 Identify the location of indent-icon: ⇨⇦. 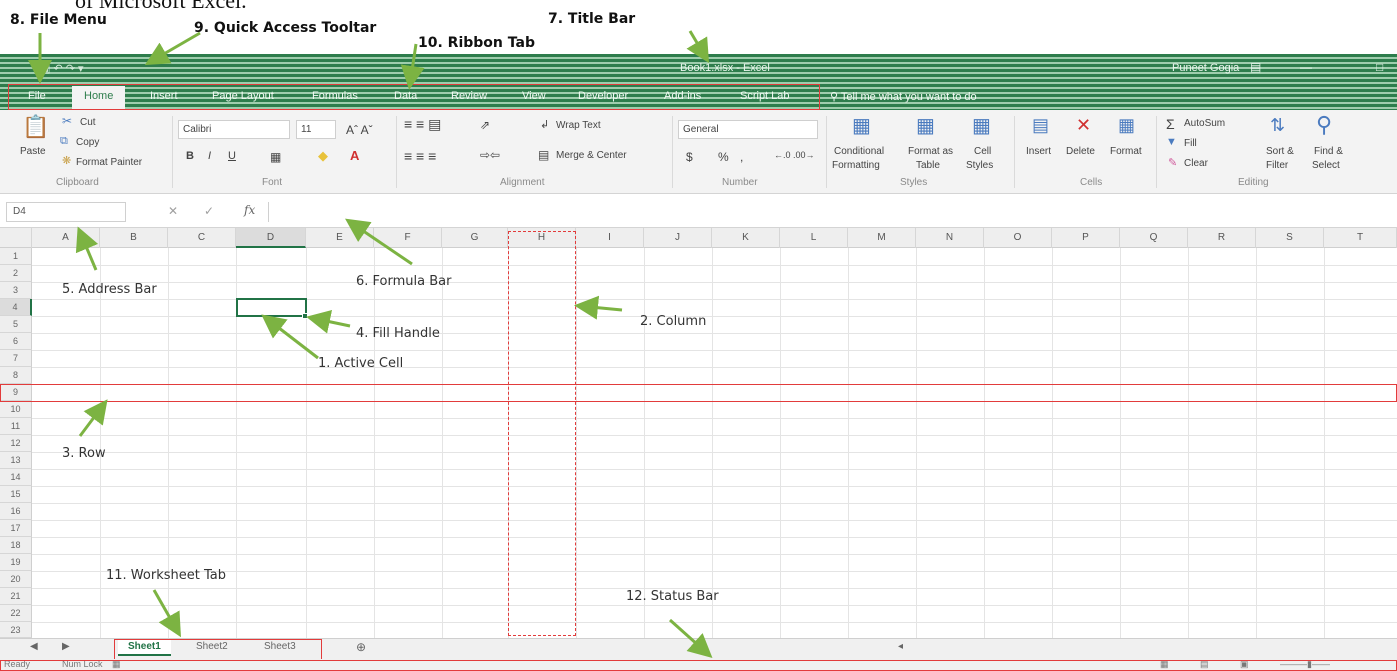
(490, 155).